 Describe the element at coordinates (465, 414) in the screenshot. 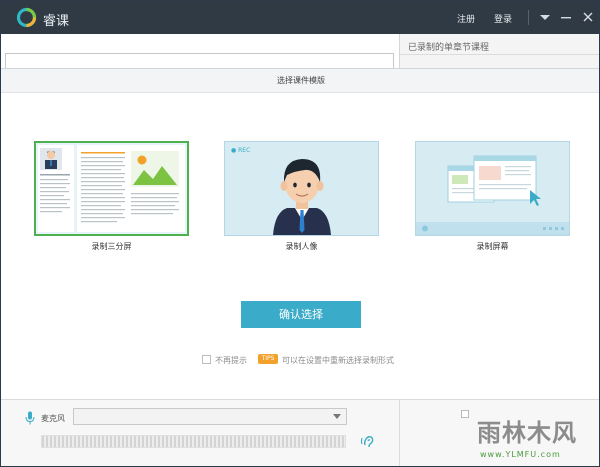

I see `option-checkbox` at that location.